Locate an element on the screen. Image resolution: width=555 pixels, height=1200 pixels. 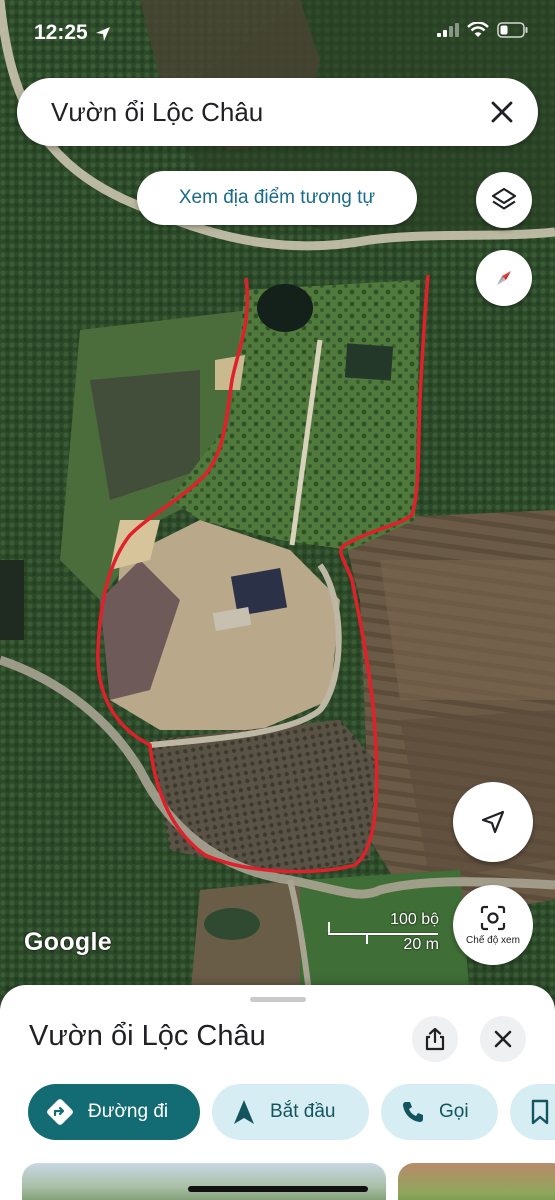
directions-button: Đường đi is located at coordinates (114, 1112).